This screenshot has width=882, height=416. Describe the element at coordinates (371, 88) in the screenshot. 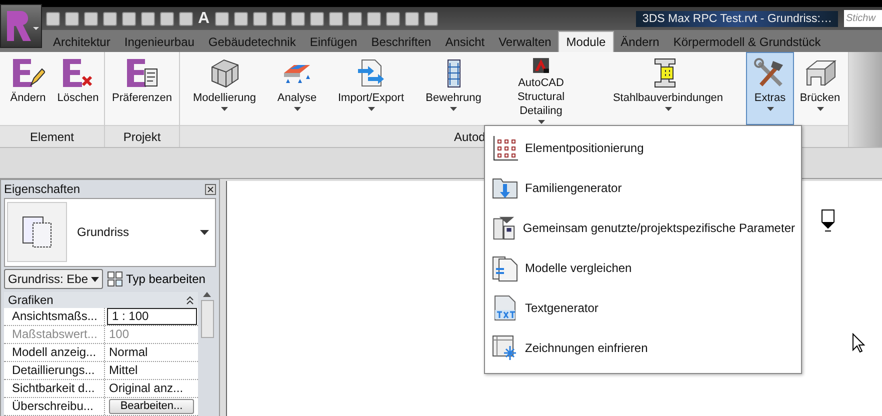

I see `ribbon-button: Import/Export` at that location.